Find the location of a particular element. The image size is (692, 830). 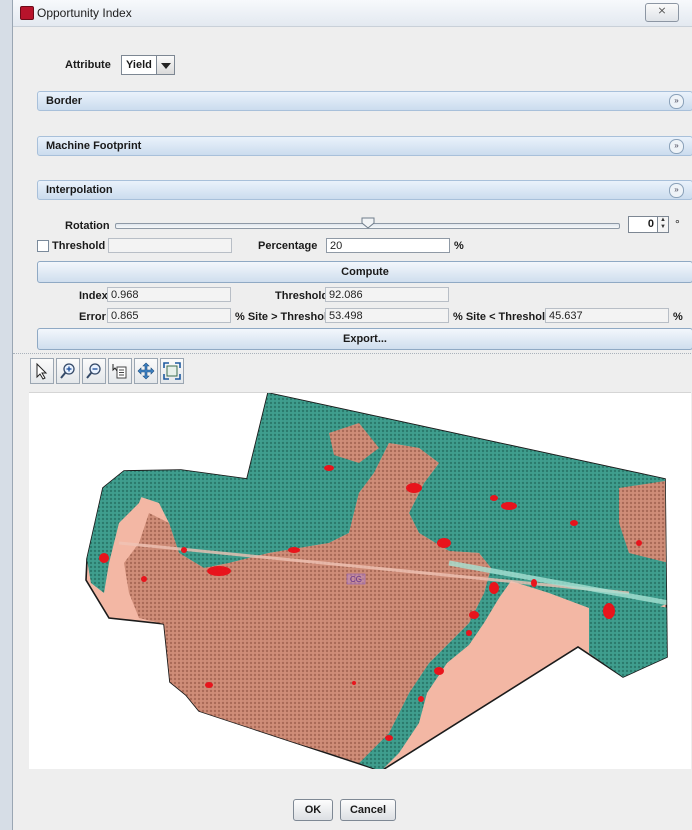

app-icon is located at coordinates (27, 13).